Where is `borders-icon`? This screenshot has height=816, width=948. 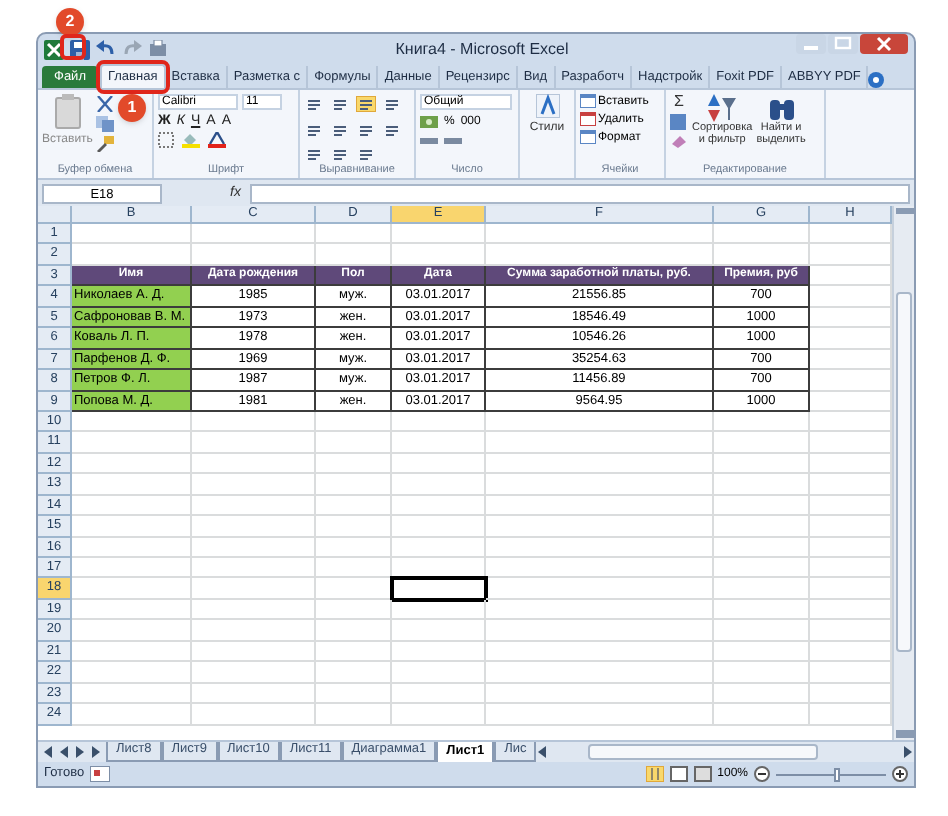
borders-icon is located at coordinates (166, 140).